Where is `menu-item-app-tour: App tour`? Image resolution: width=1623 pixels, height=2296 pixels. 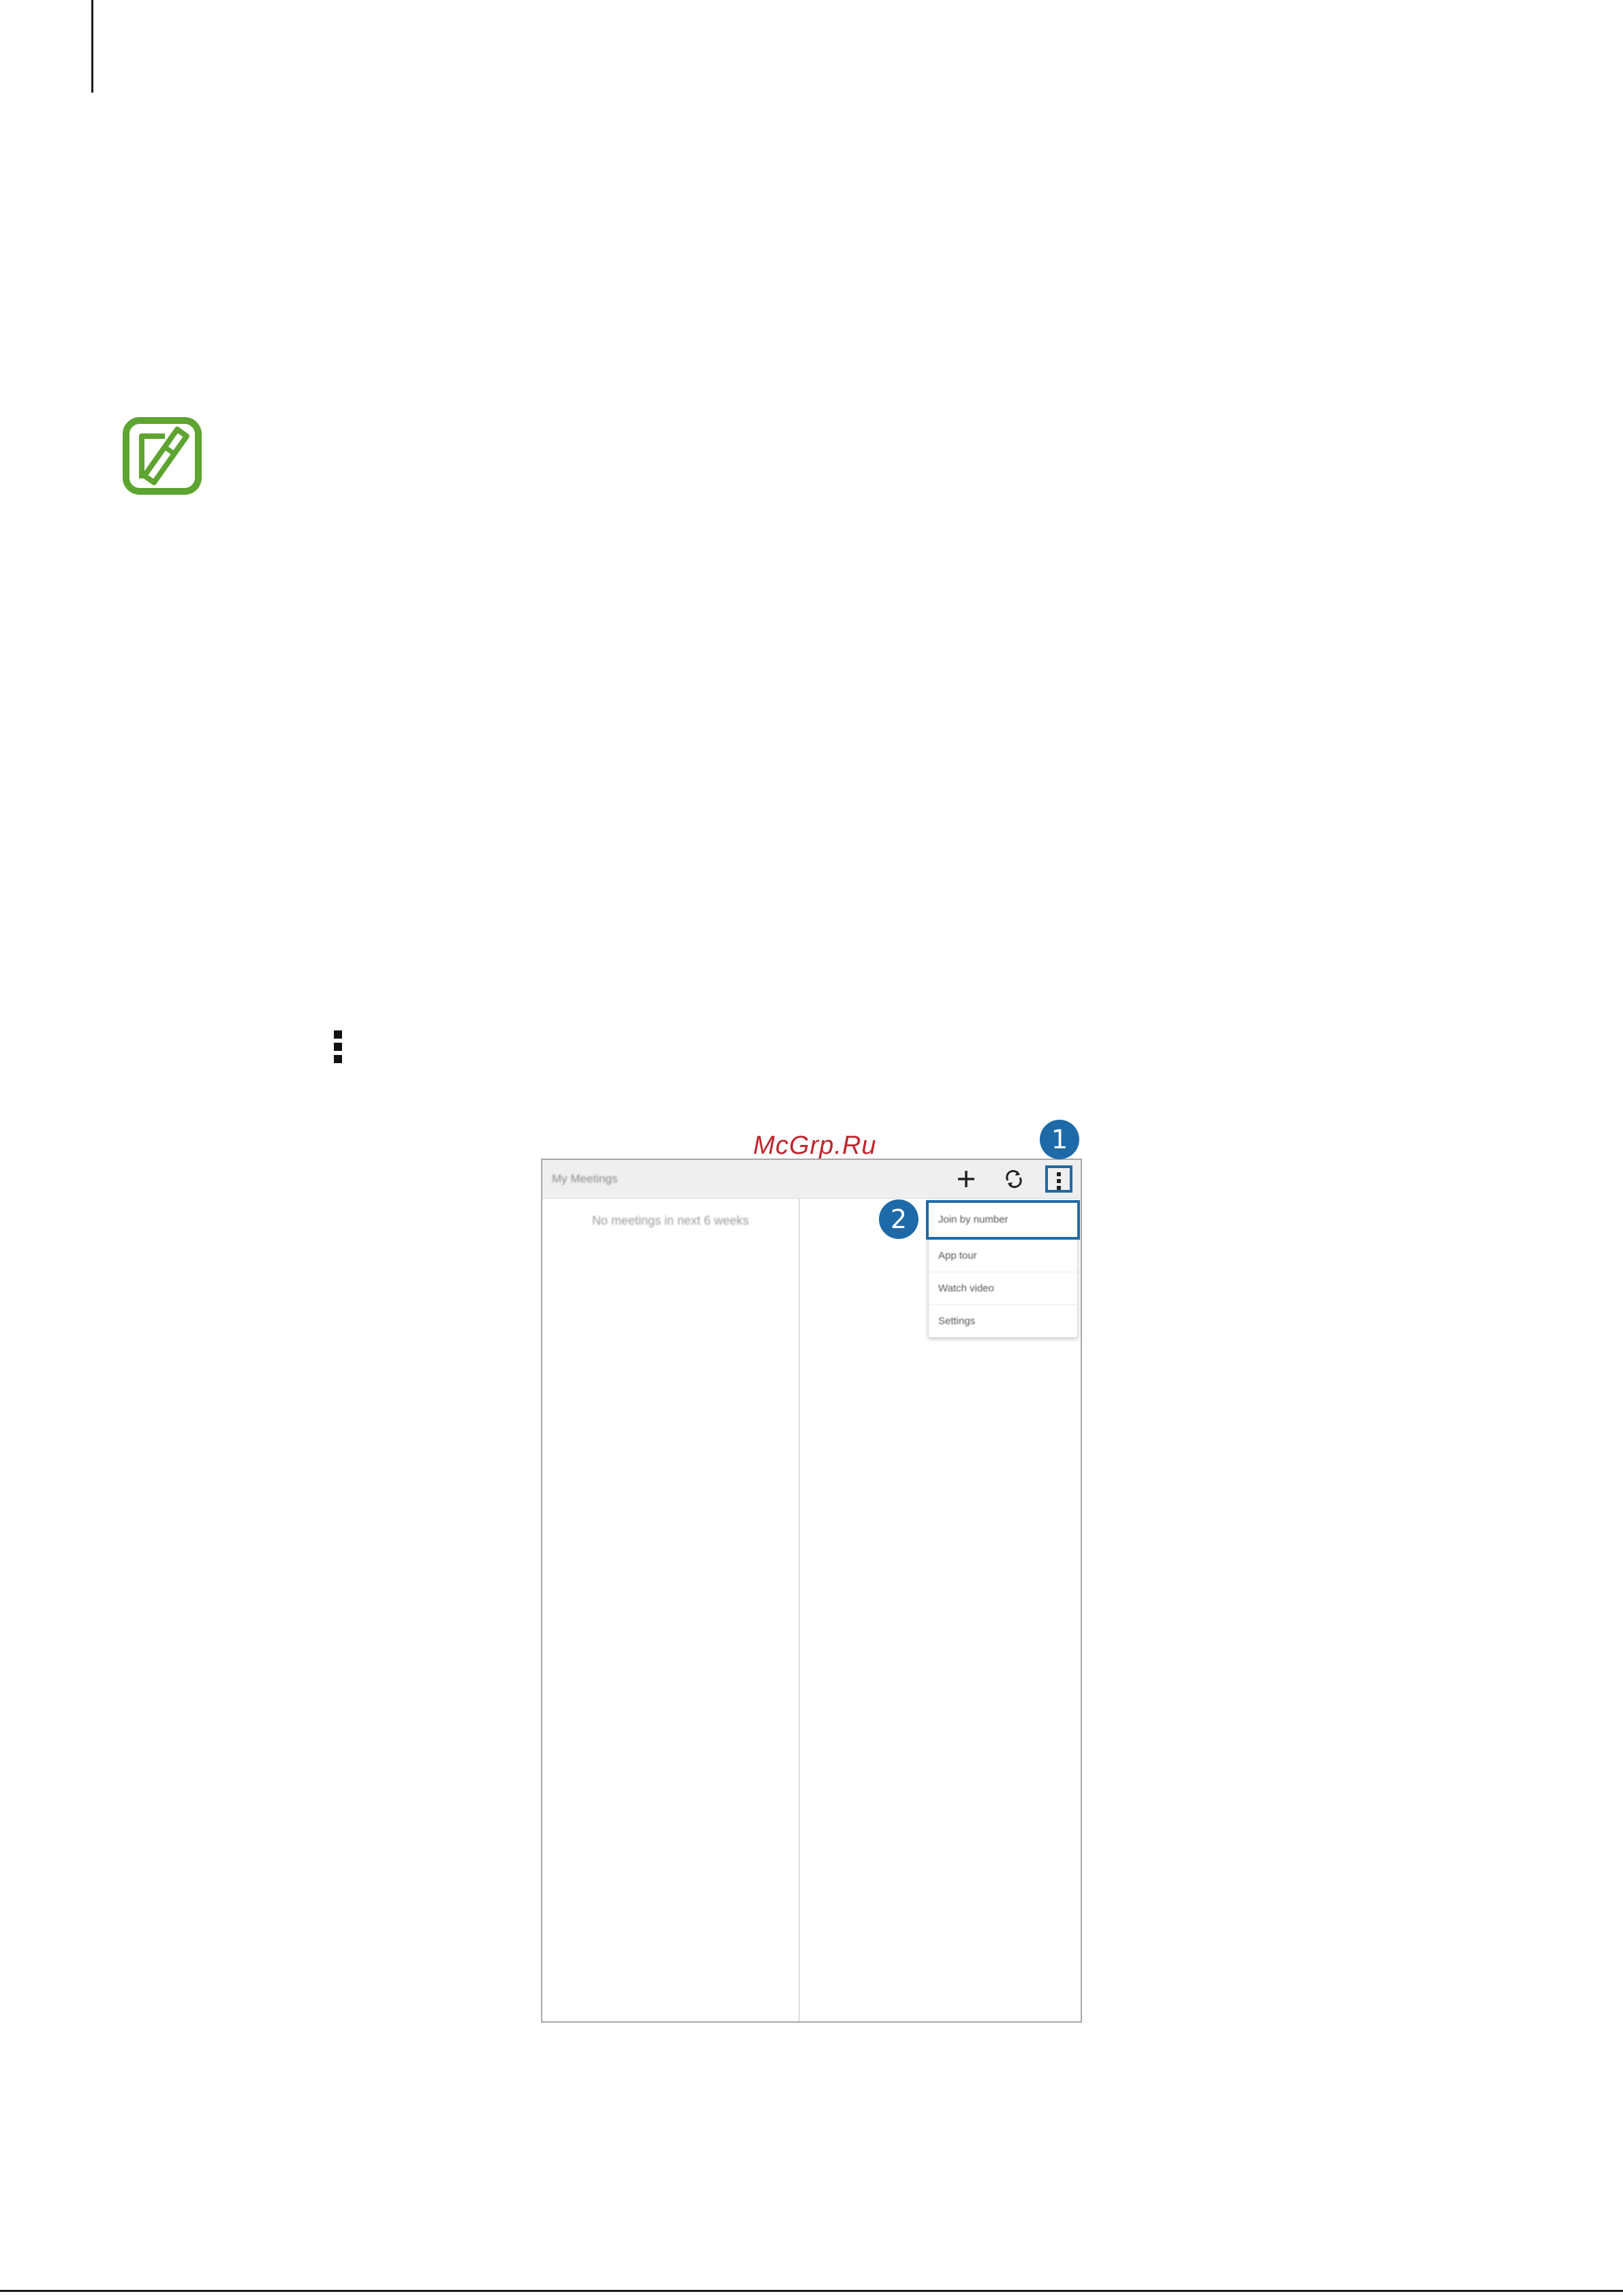 menu-item-app-tour: App tour is located at coordinates (1003, 1256).